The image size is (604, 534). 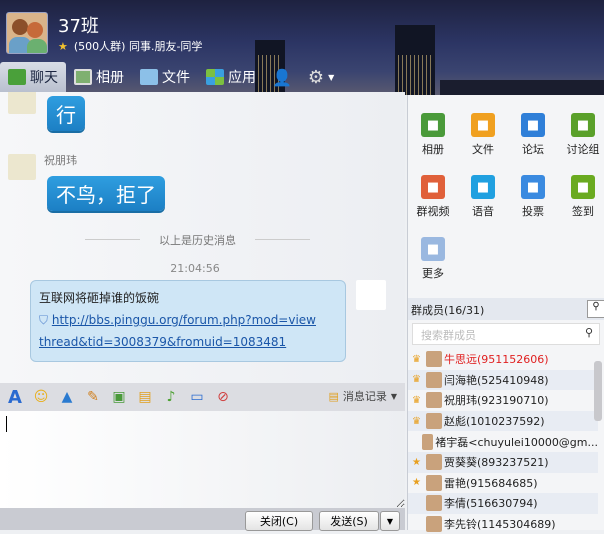 What do you see at coordinates (433, 187) in the screenshot?
I see `video-icon: ■` at bounding box center [433, 187].